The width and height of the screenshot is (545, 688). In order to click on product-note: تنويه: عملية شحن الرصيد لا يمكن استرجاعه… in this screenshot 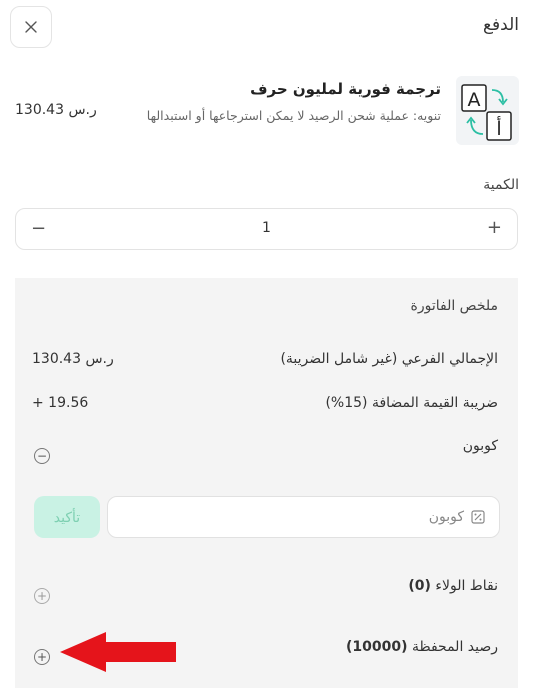, I will do `click(293, 115)`.